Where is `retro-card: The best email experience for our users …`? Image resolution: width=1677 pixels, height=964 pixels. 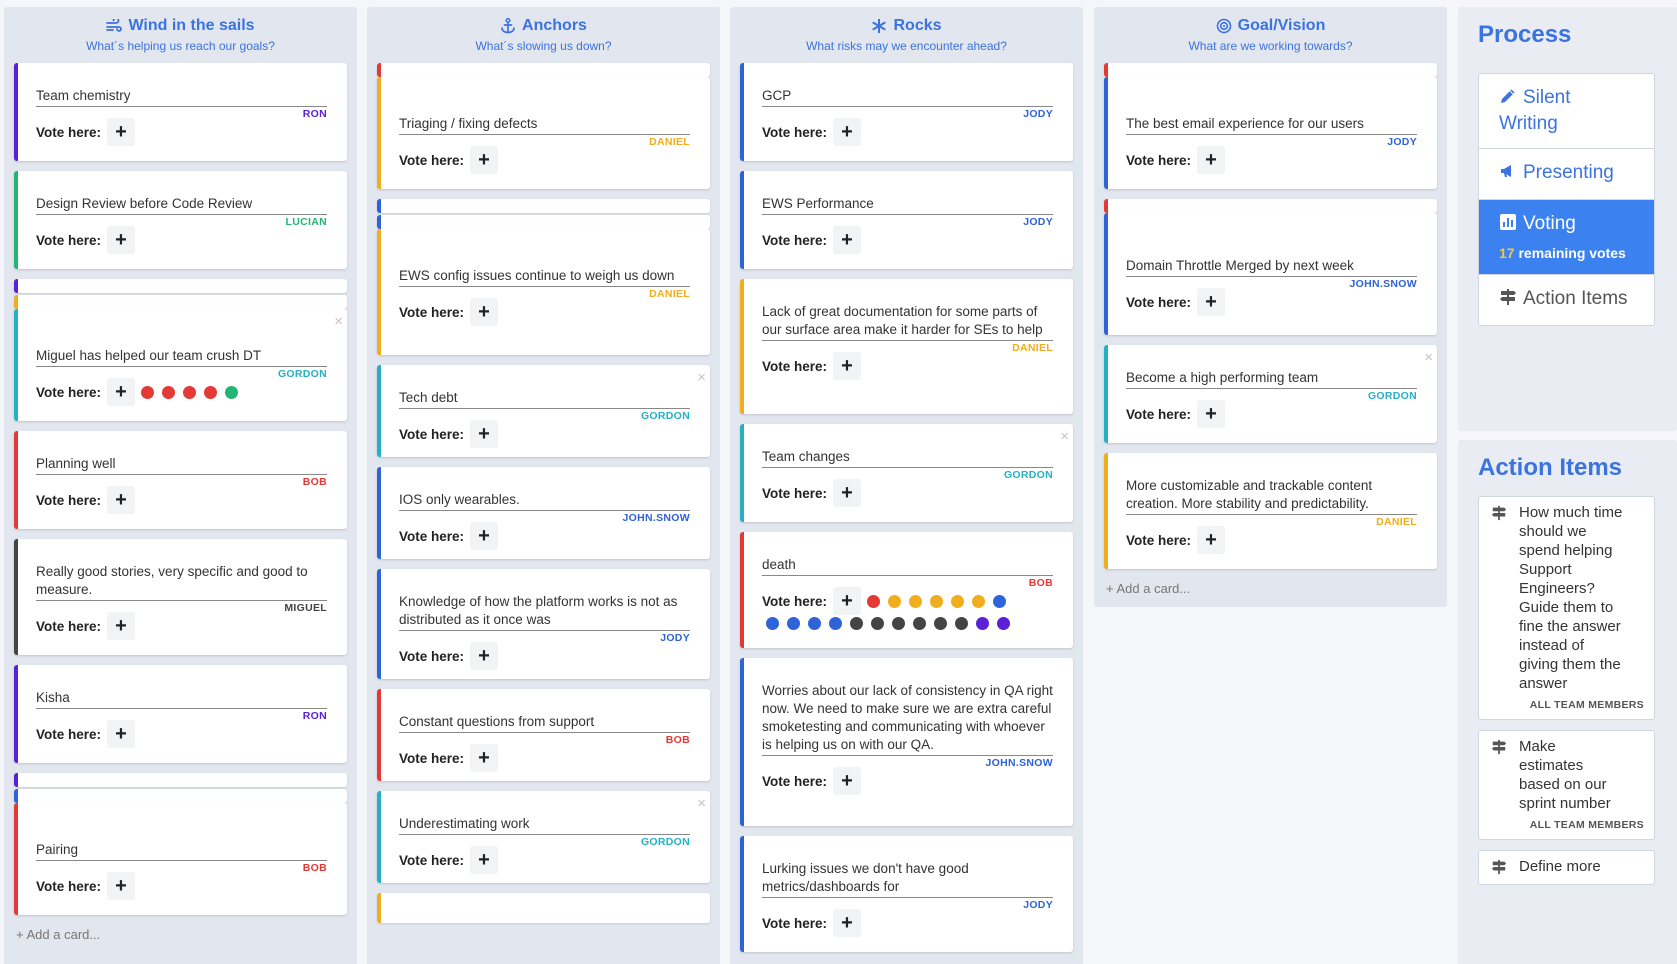
retro-card: The best email experience for our users … is located at coordinates (1270, 133).